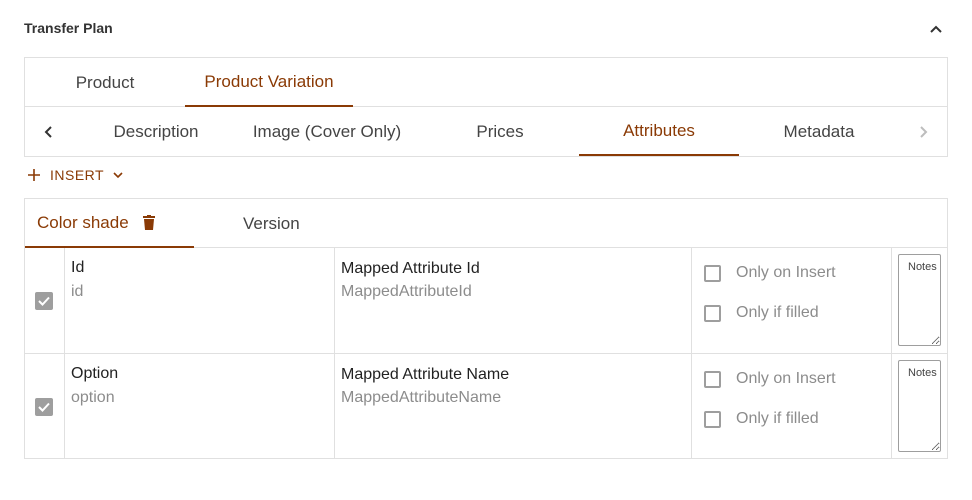 Image resolution: width=972 pixels, height=500 pixels. I want to click on tab-label: Color shade, so click(83, 222).